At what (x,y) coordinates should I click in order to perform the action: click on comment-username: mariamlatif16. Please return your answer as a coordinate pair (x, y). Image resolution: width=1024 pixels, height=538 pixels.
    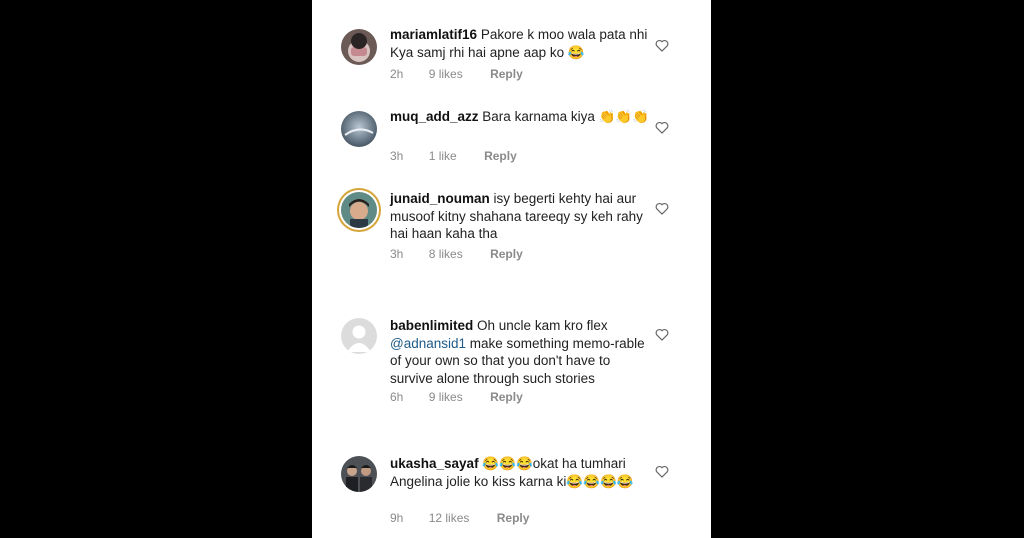
    Looking at the image, I should click on (433, 34).